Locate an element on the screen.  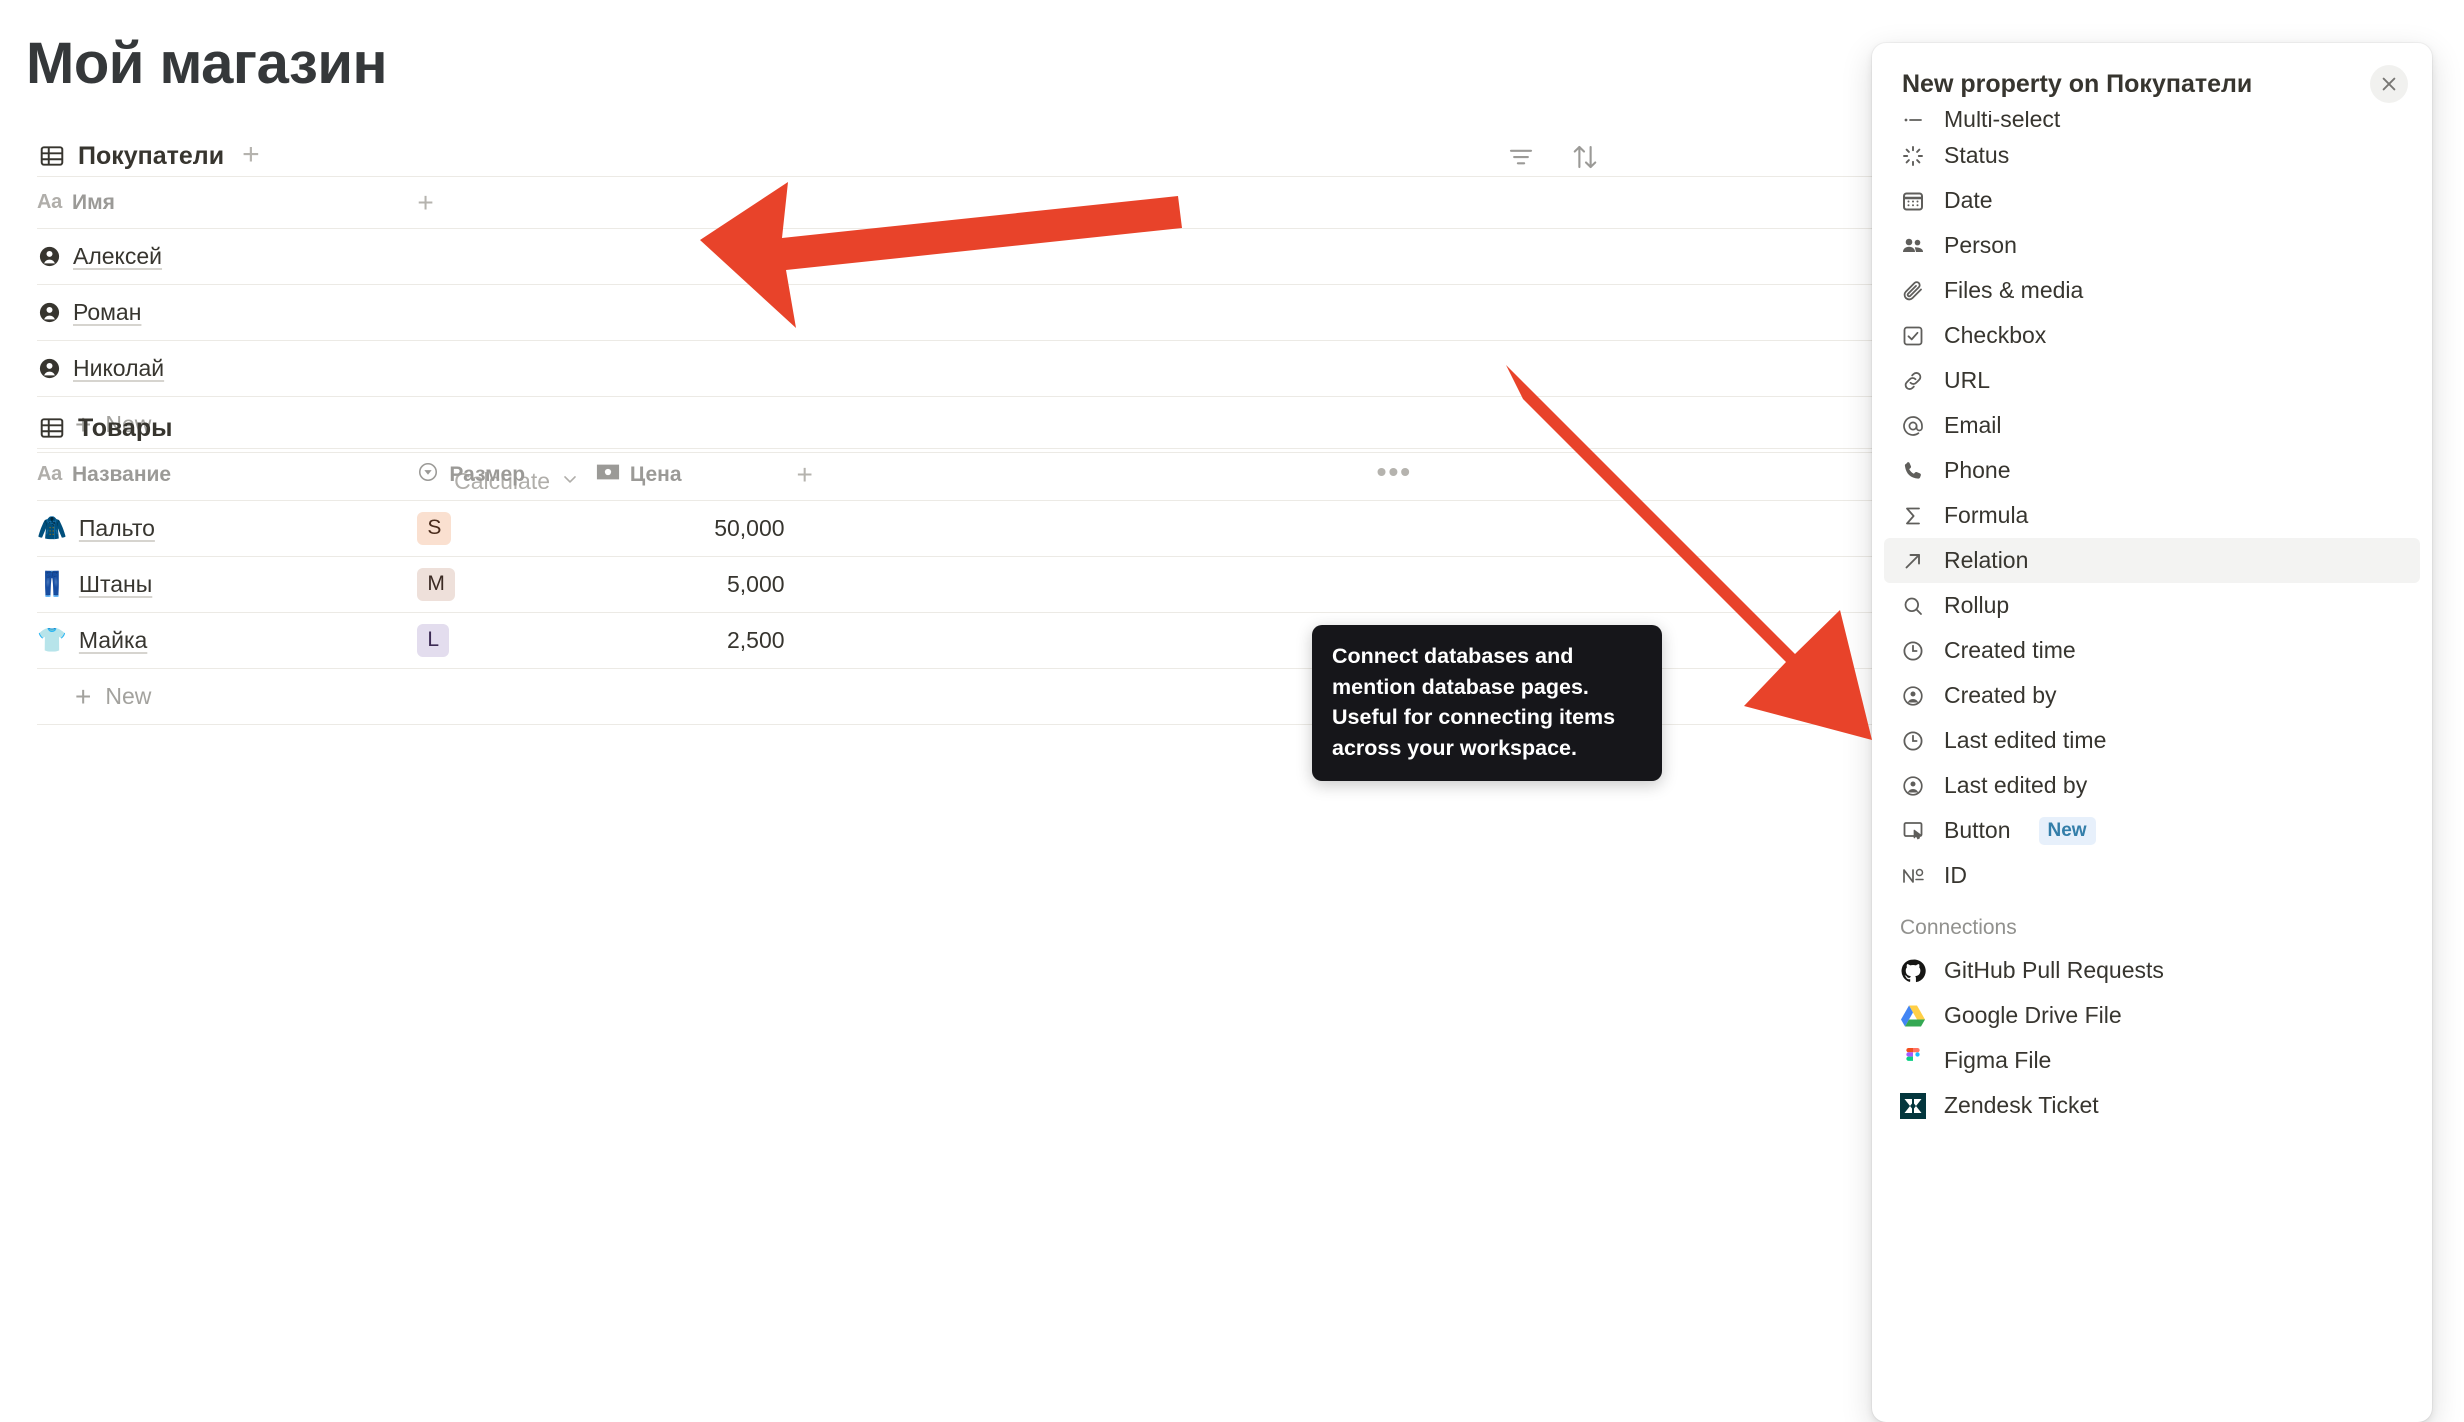
filter-icon is located at coordinates (1521, 159).